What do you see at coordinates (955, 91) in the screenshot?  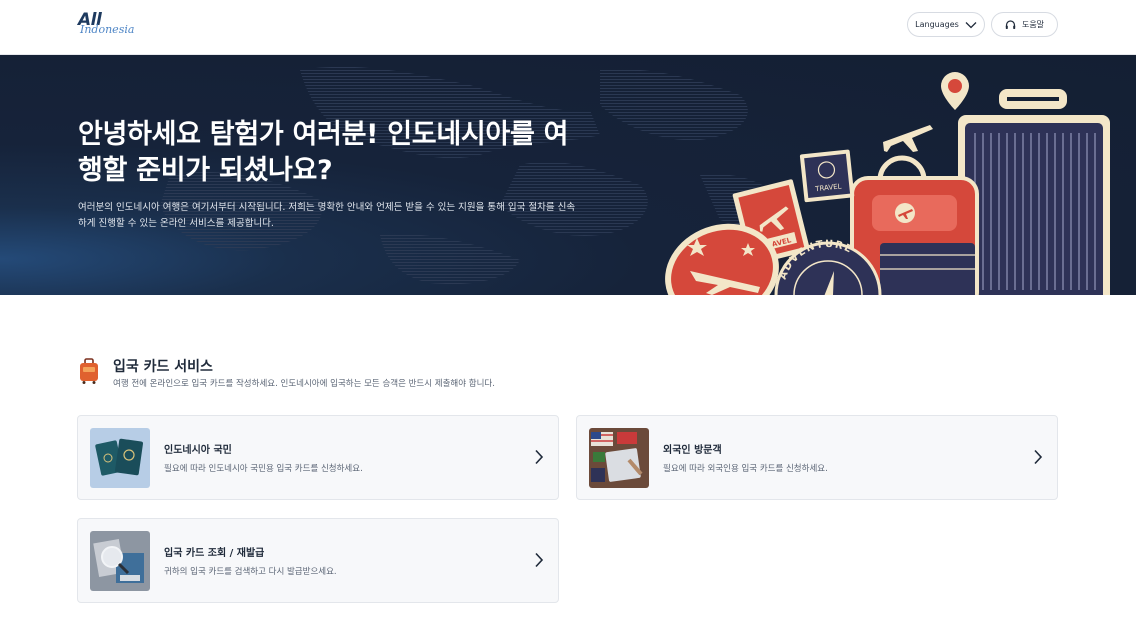 I see `location-pin-icon` at bounding box center [955, 91].